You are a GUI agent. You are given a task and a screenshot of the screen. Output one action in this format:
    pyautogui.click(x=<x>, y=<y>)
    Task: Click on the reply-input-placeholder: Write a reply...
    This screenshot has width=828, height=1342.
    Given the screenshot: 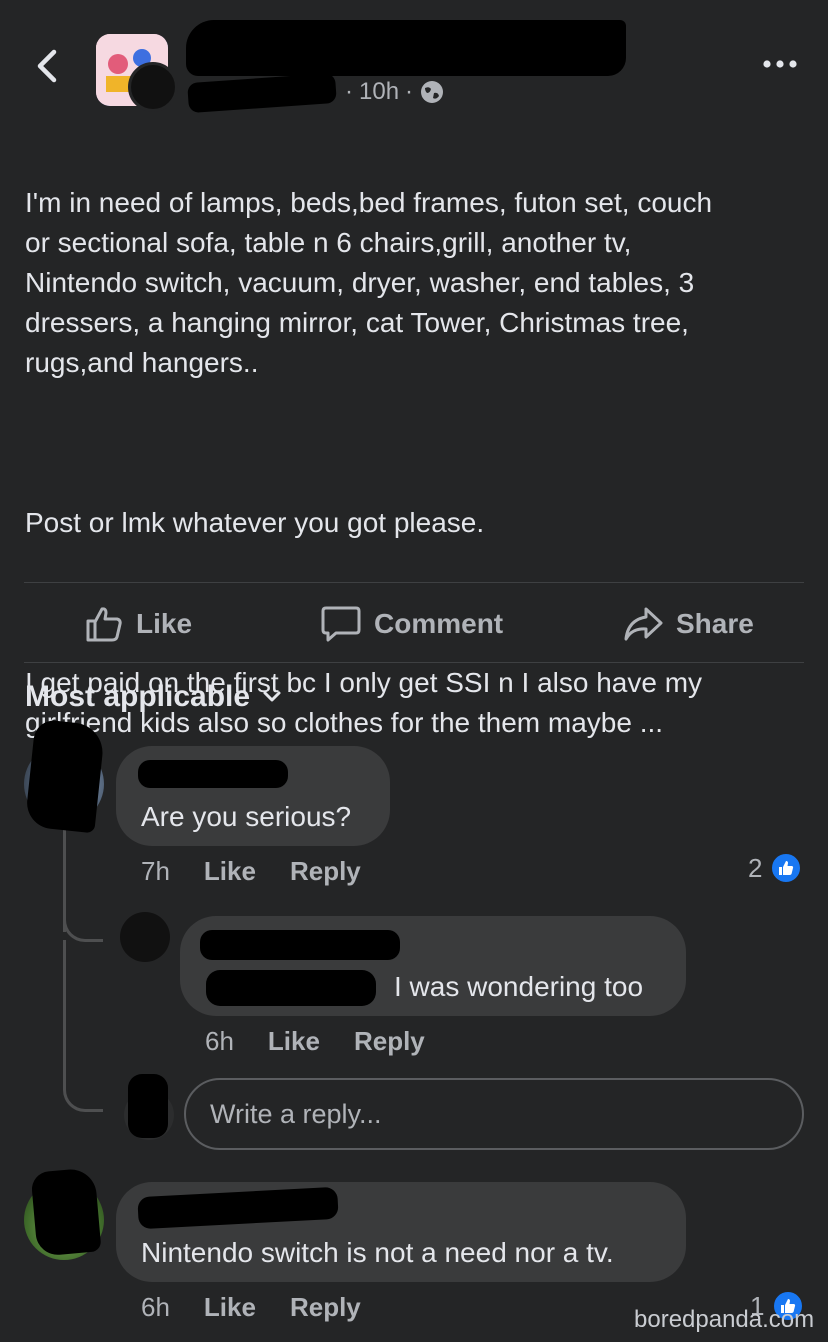 What is the action you would take?
    pyautogui.click(x=296, y=1113)
    